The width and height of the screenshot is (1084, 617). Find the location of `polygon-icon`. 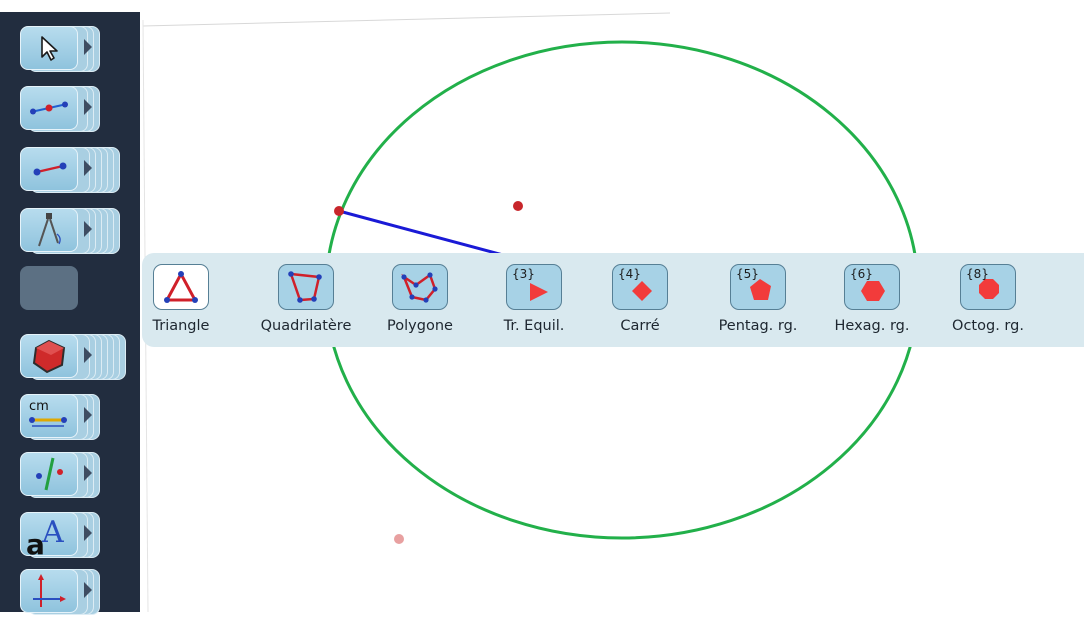

polygon-icon is located at coordinates (49, 356).